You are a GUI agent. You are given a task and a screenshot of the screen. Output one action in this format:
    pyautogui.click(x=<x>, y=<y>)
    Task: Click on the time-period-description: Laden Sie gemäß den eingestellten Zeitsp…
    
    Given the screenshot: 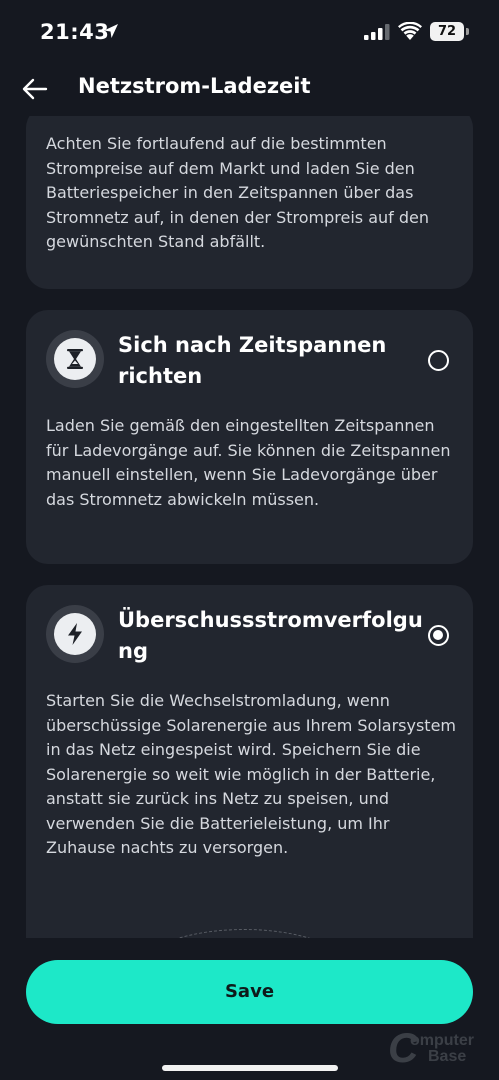 What is the action you would take?
    pyautogui.click(x=248, y=462)
    